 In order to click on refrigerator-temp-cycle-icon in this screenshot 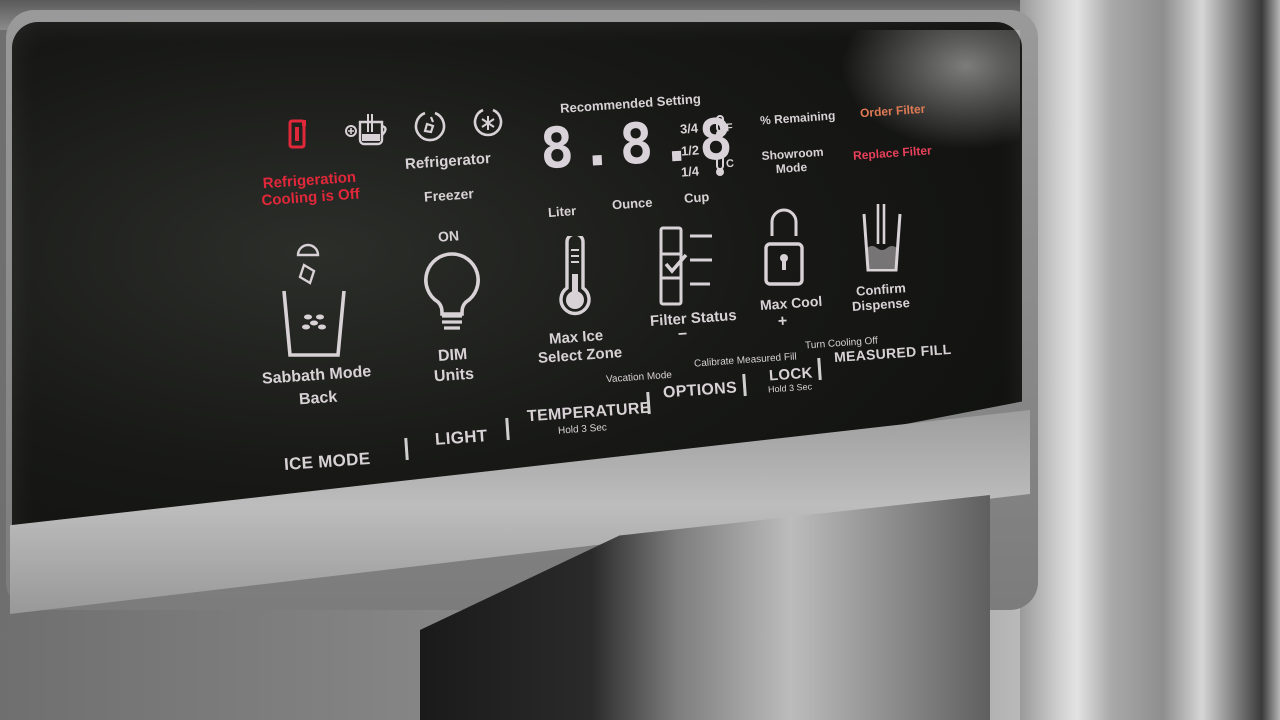, I will do `click(431, 128)`.